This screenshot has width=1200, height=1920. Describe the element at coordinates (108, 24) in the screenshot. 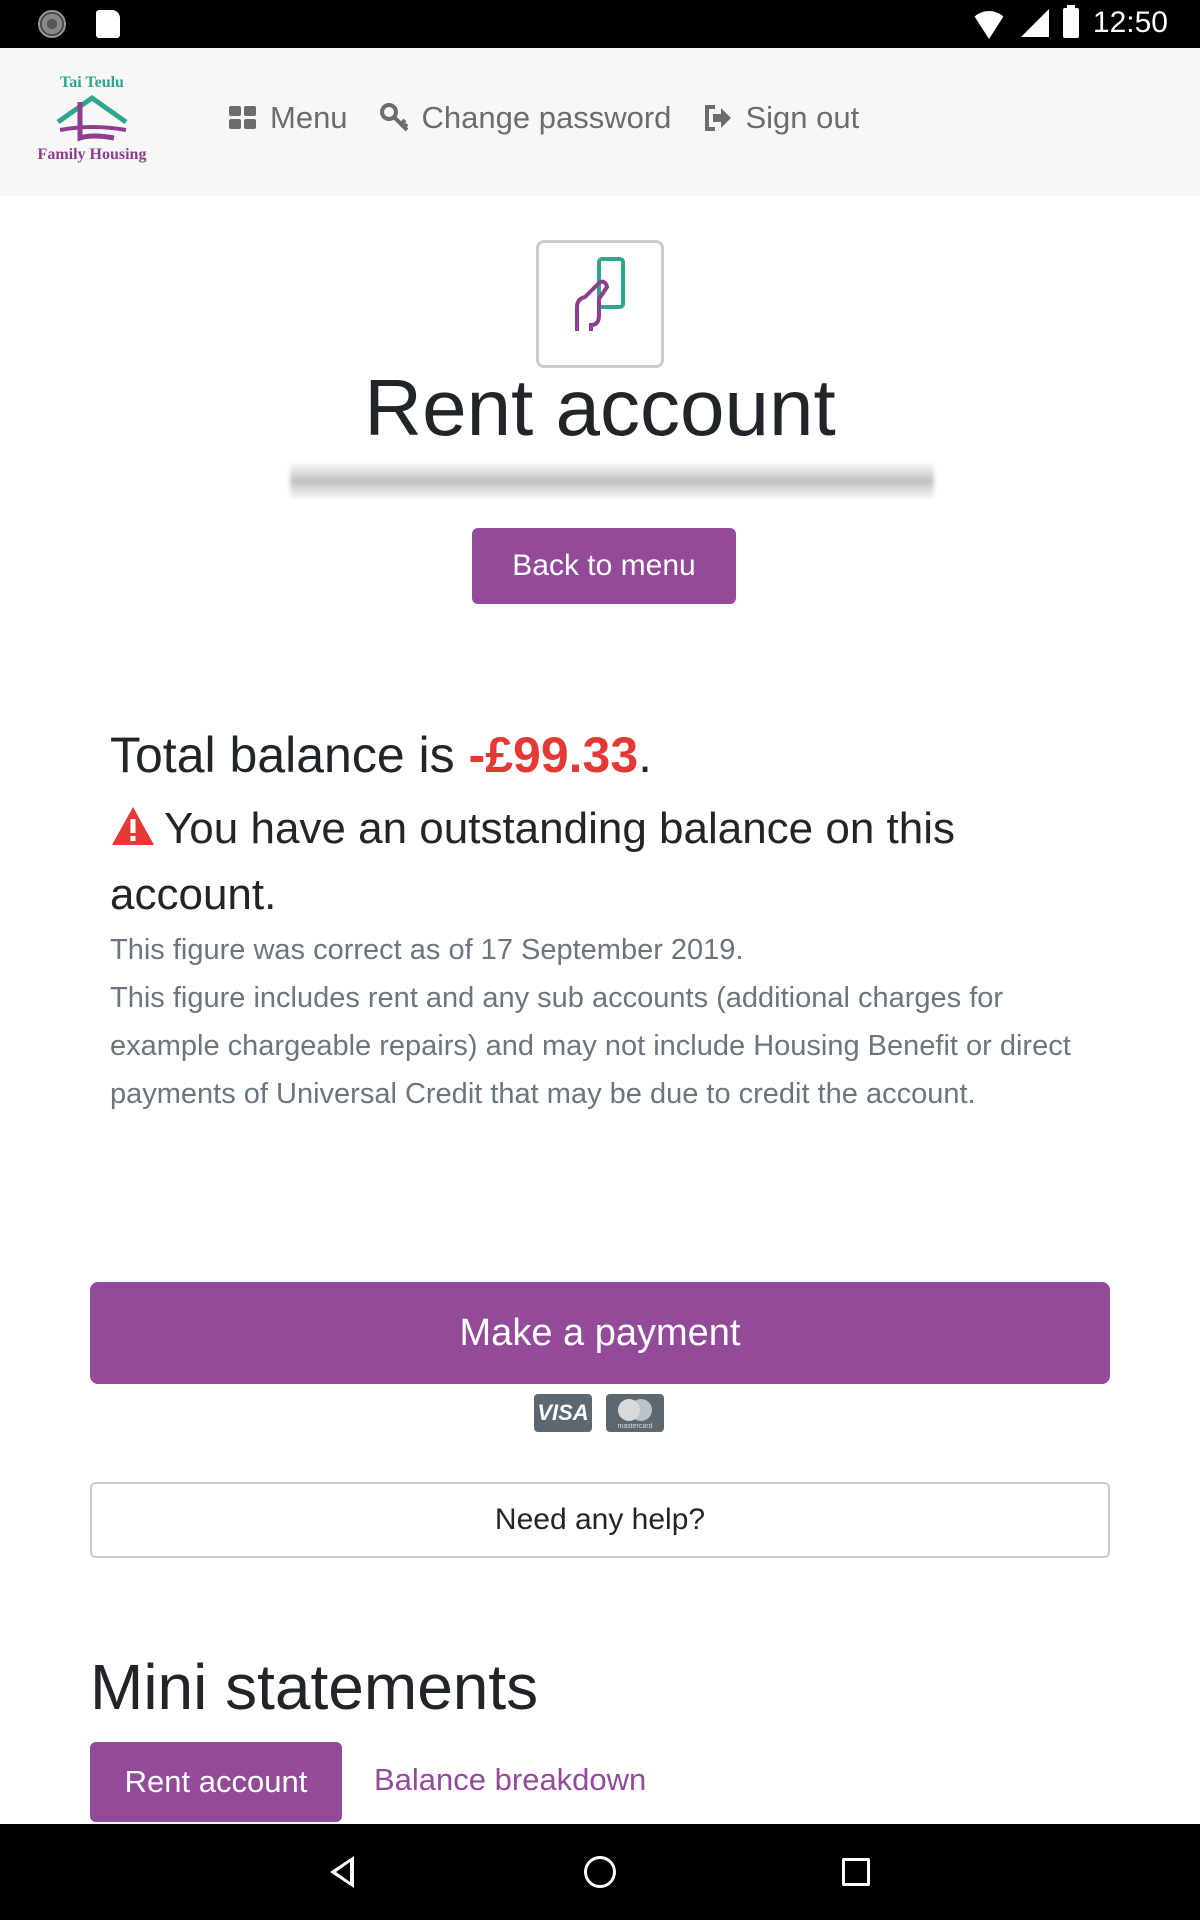

I see `sd-card-icon` at that location.